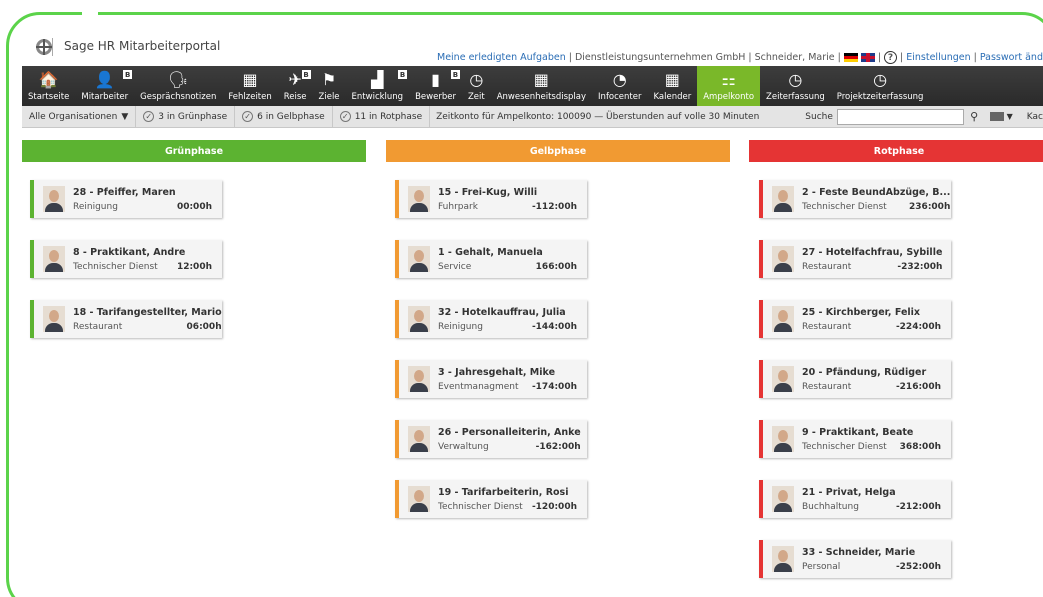 Image resolution: width=1043 pixels, height=597 pixels. What do you see at coordinates (284, 116) in the screenshot?
I see `filter-yellow-phase: ✓ 6 in Gelbphase` at bounding box center [284, 116].